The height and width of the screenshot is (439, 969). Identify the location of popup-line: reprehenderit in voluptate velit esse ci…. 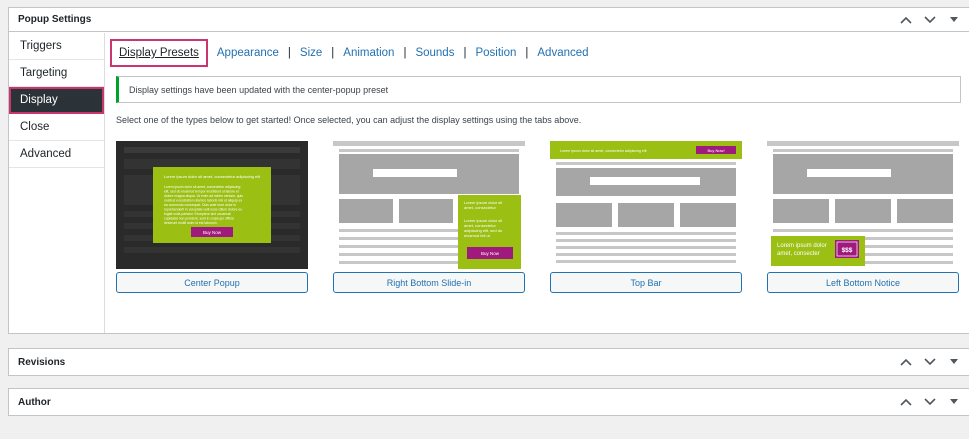
(203, 210).